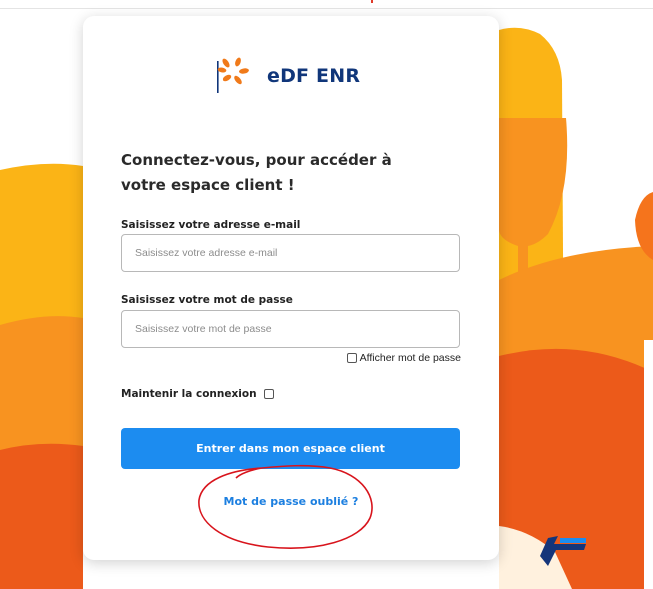 Image resolution: width=653 pixels, height=589 pixels. What do you see at coordinates (211, 225) in the screenshot?
I see `email-label: Saisissez votre adresse e-mail` at bounding box center [211, 225].